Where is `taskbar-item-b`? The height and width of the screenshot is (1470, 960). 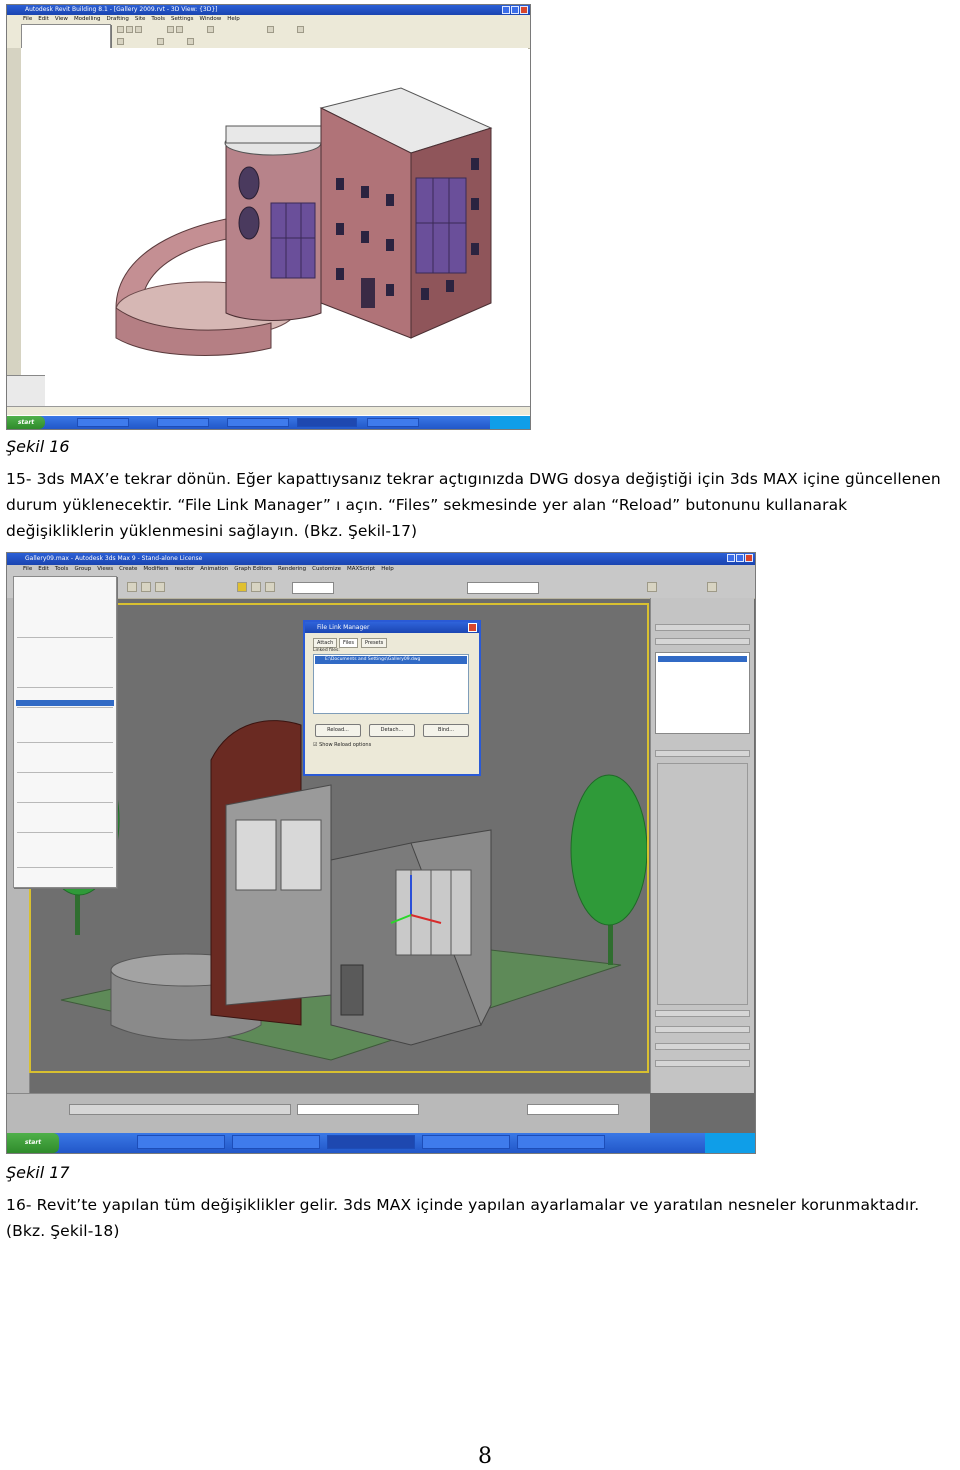
taskbar-item-b is located at coordinates (276, 1142).